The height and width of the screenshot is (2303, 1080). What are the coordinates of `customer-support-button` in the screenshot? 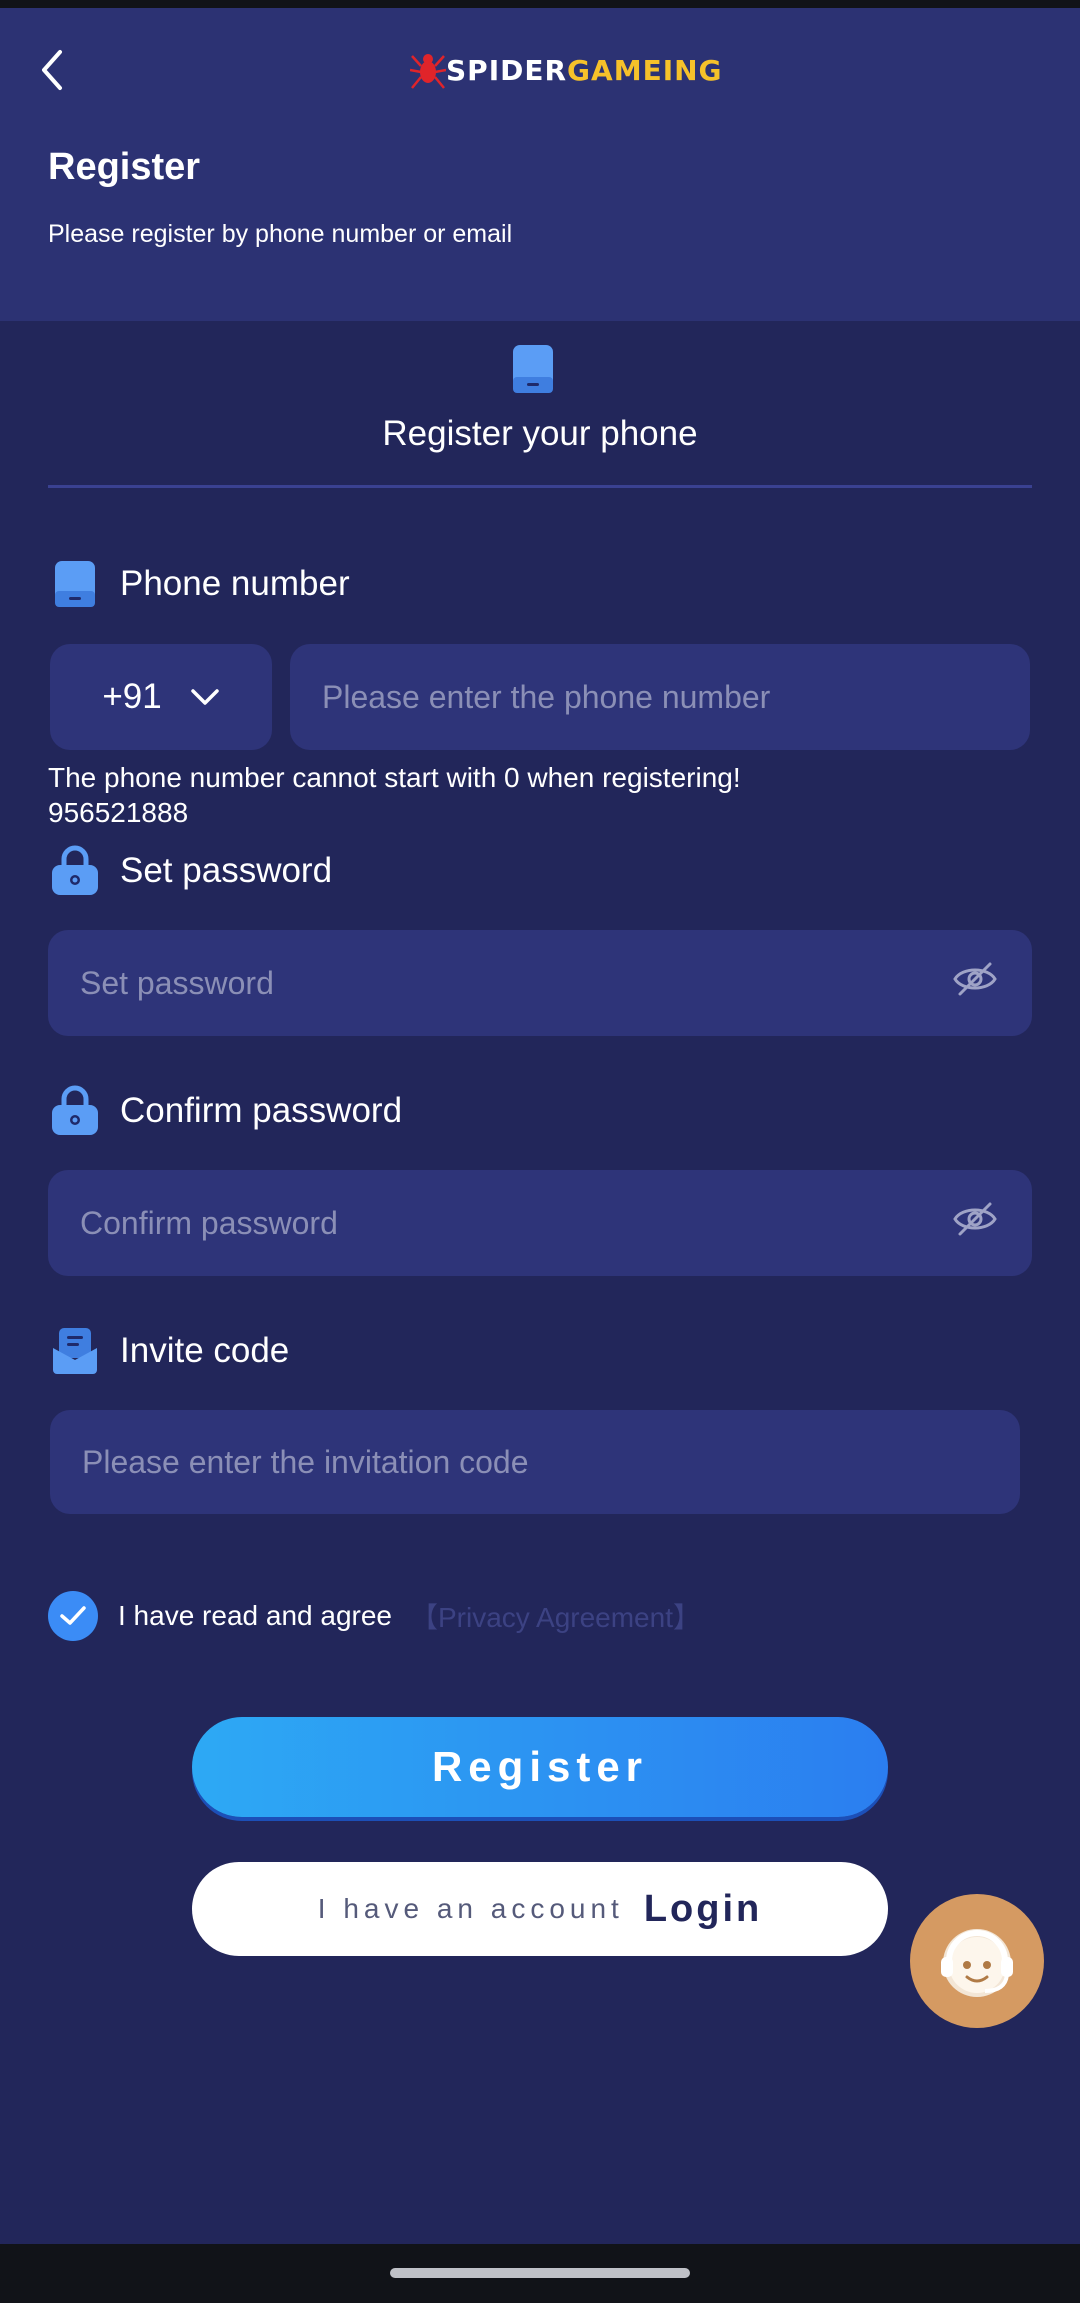 It's located at (977, 1961).